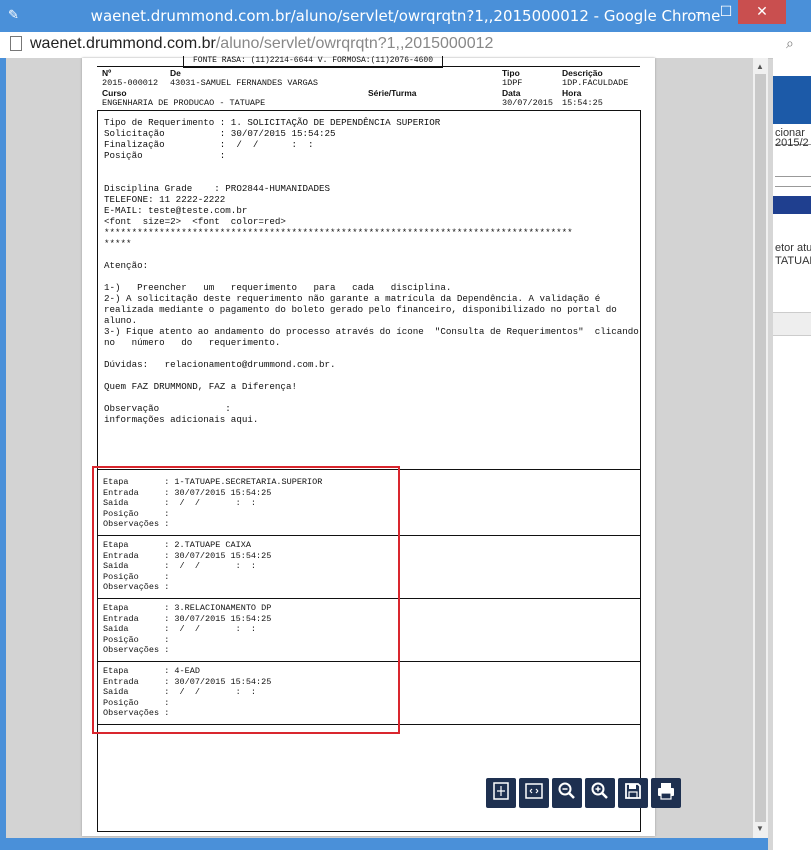 The height and width of the screenshot is (850, 811). Describe the element at coordinates (792, 100) in the screenshot. I see `background-header-band` at that location.